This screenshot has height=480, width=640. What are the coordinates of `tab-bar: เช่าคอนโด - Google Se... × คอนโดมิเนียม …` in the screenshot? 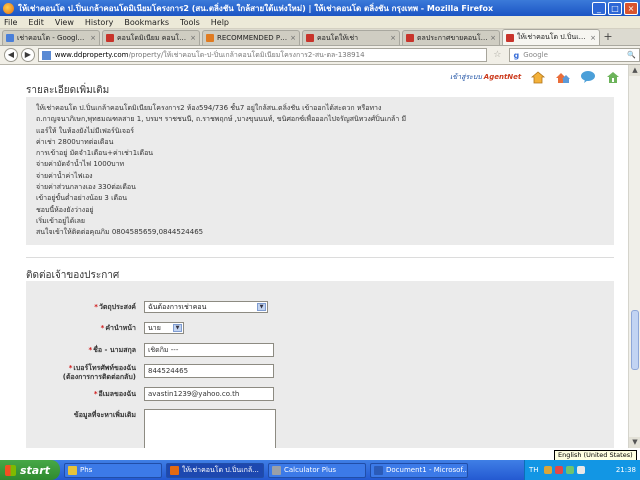 It's located at (320, 37).